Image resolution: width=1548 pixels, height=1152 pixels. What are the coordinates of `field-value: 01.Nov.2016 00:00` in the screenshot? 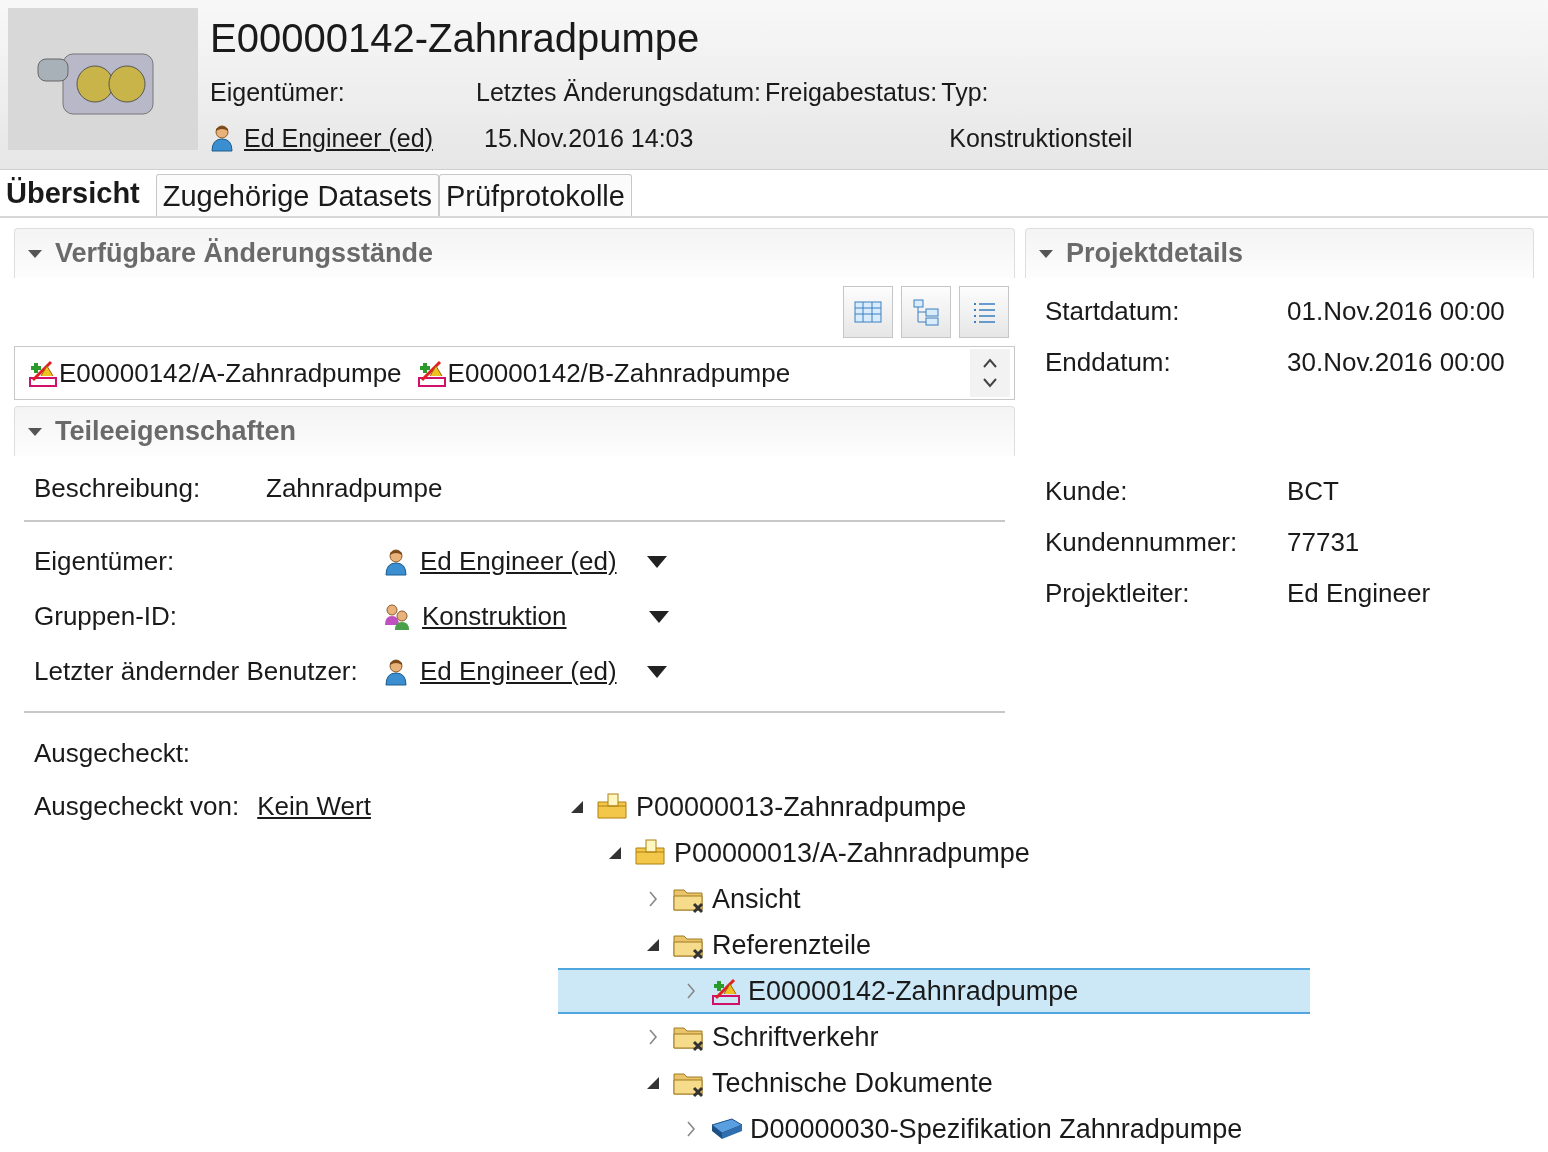 It's located at (1396, 311).